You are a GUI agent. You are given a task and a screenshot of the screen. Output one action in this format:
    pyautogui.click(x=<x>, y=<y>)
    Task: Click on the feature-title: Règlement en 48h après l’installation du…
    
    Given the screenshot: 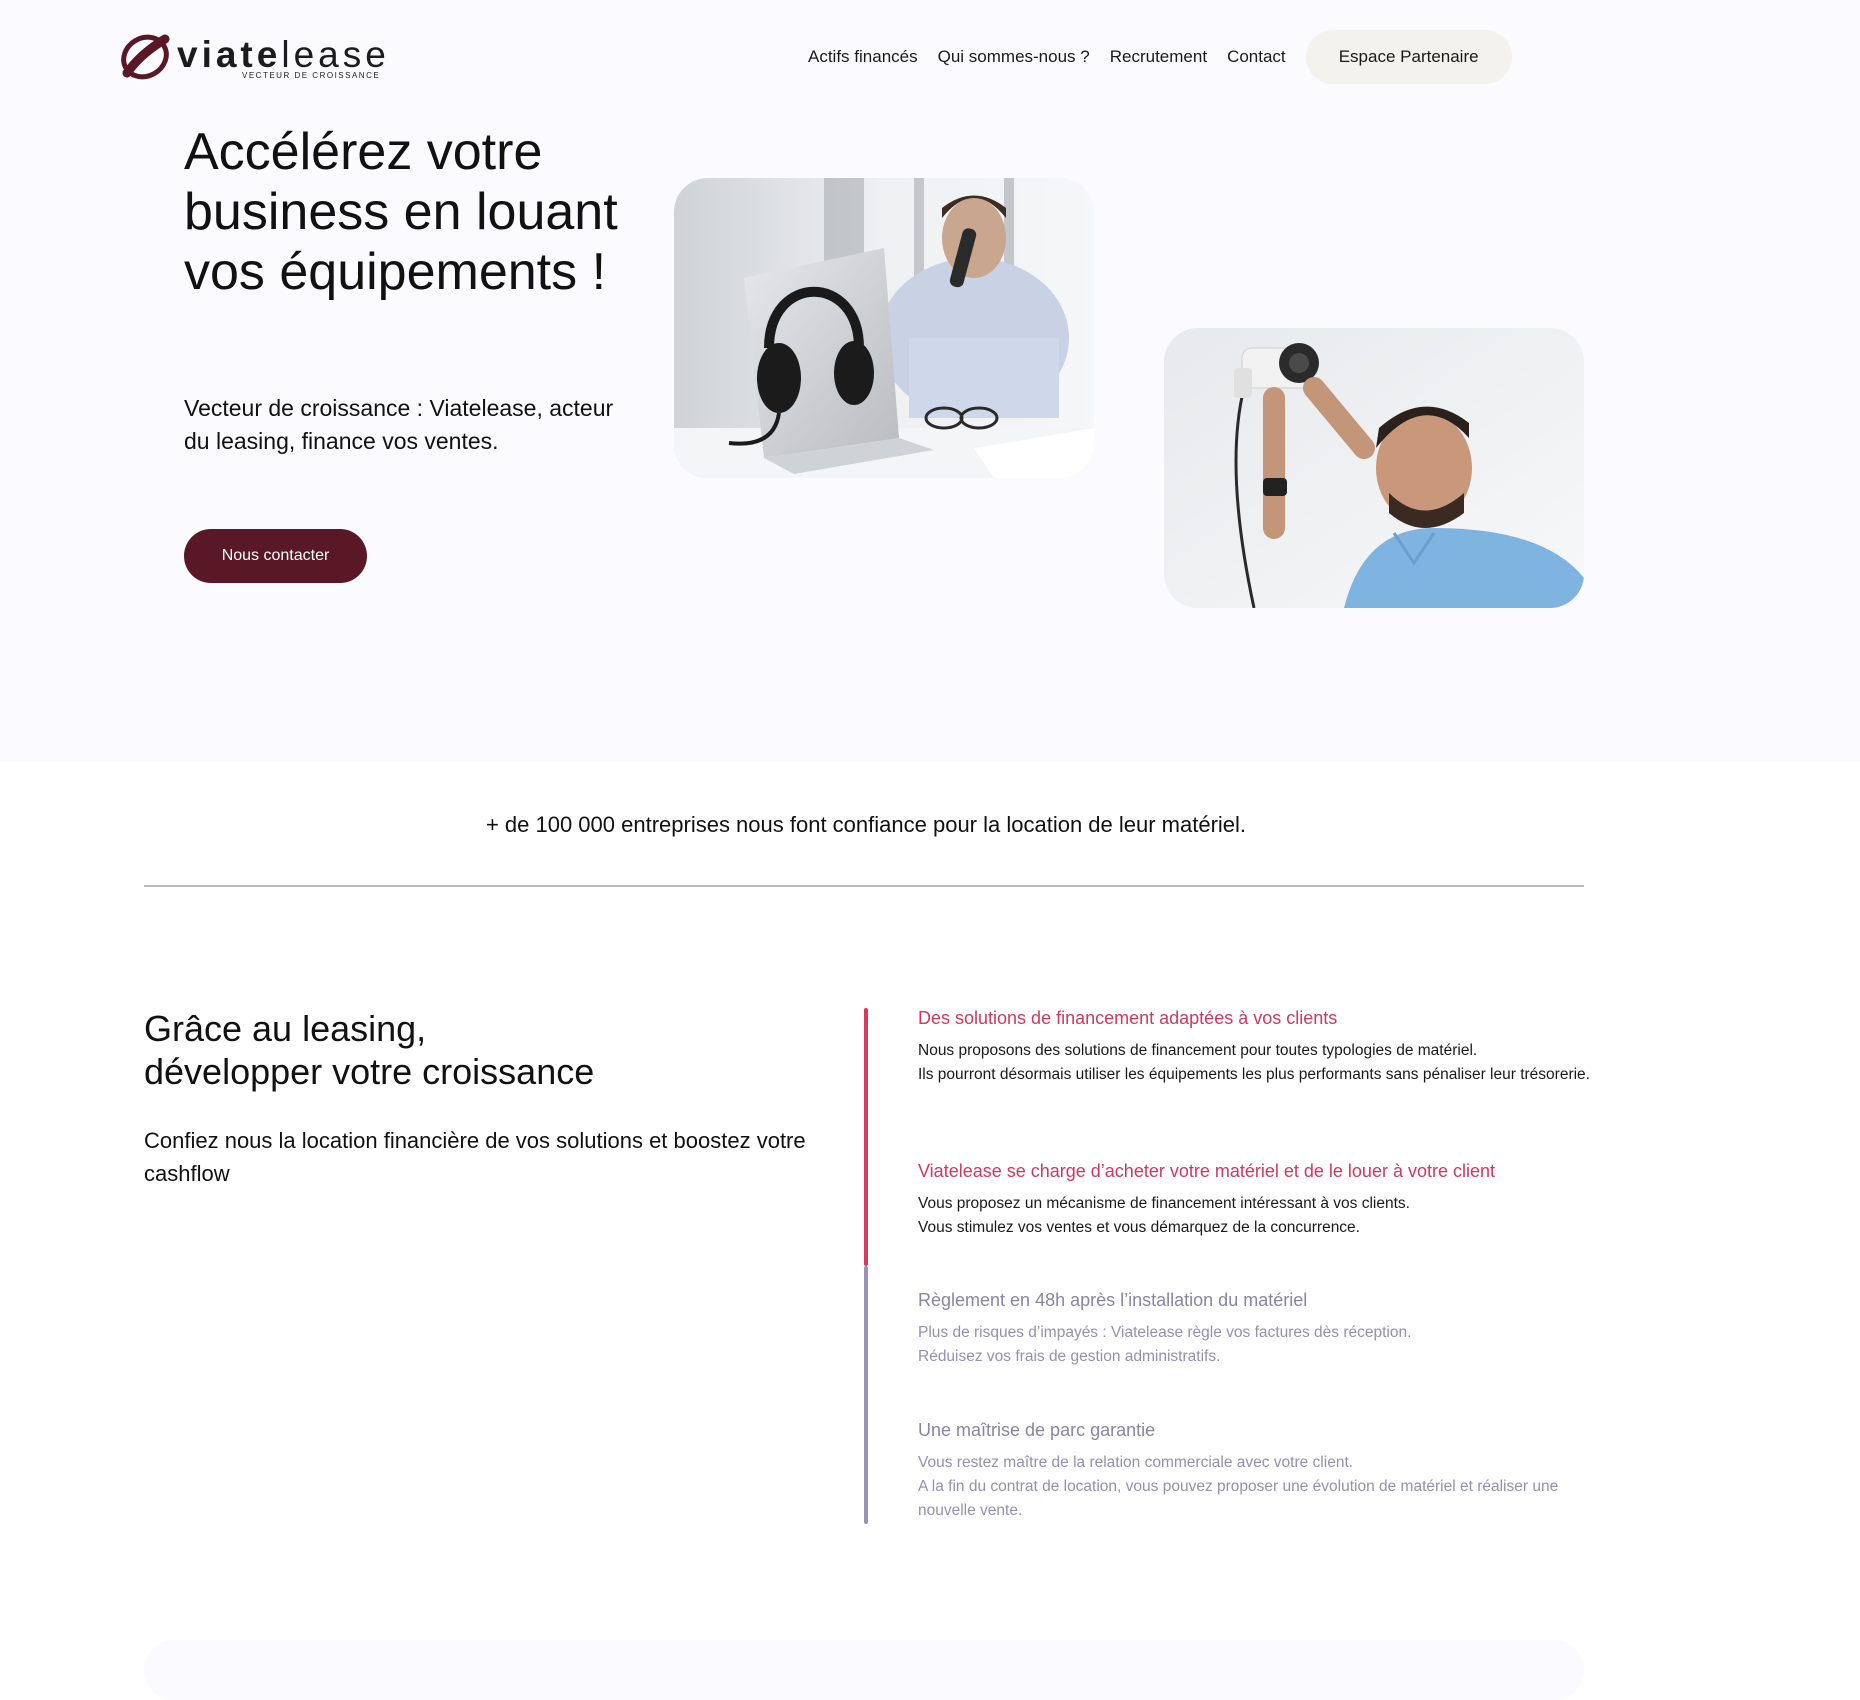 What is the action you would take?
    pyautogui.click(x=1113, y=1300)
    